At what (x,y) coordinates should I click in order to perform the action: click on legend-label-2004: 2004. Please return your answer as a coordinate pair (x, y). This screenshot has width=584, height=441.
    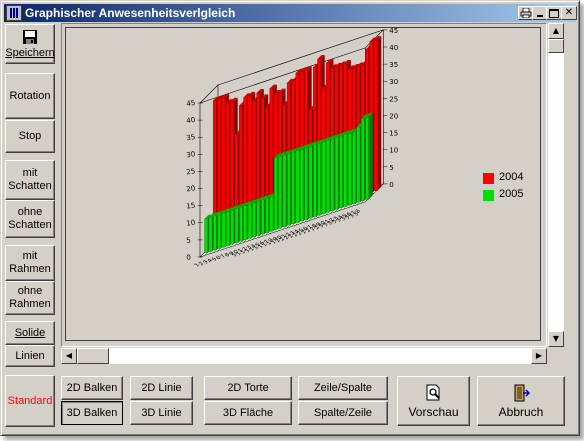
    Looking at the image, I should click on (511, 177).